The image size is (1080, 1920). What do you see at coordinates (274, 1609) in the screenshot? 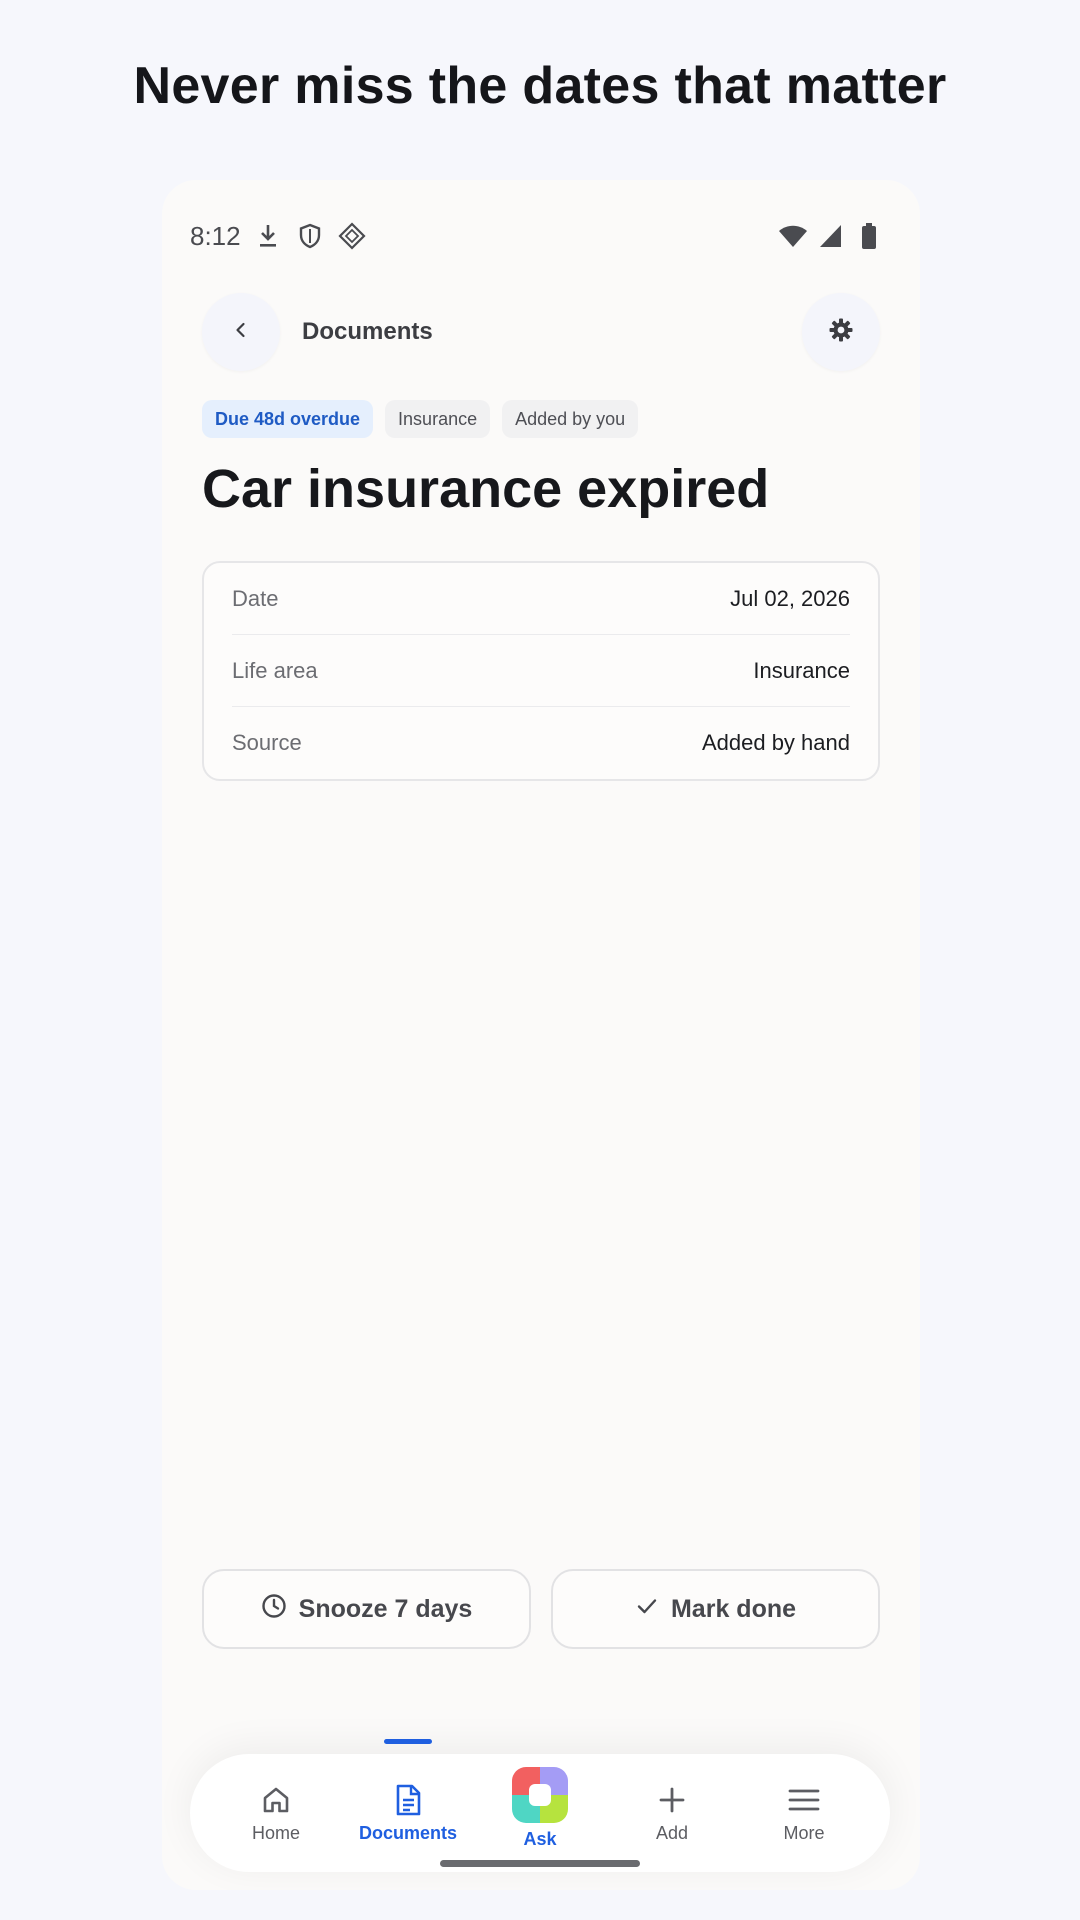
I see `clock-icon` at bounding box center [274, 1609].